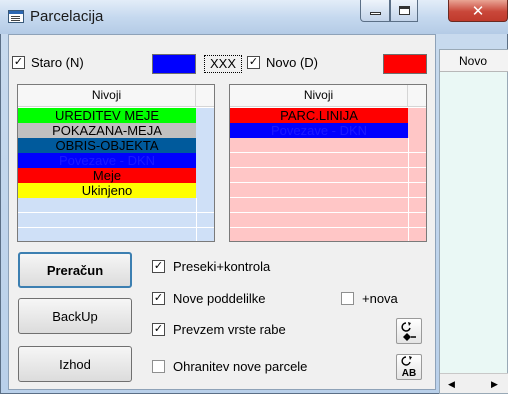 The height and width of the screenshot is (394, 508). Describe the element at coordinates (107, 130) in the screenshot. I see `old-level-row: POKAZANA-MEJA` at that location.